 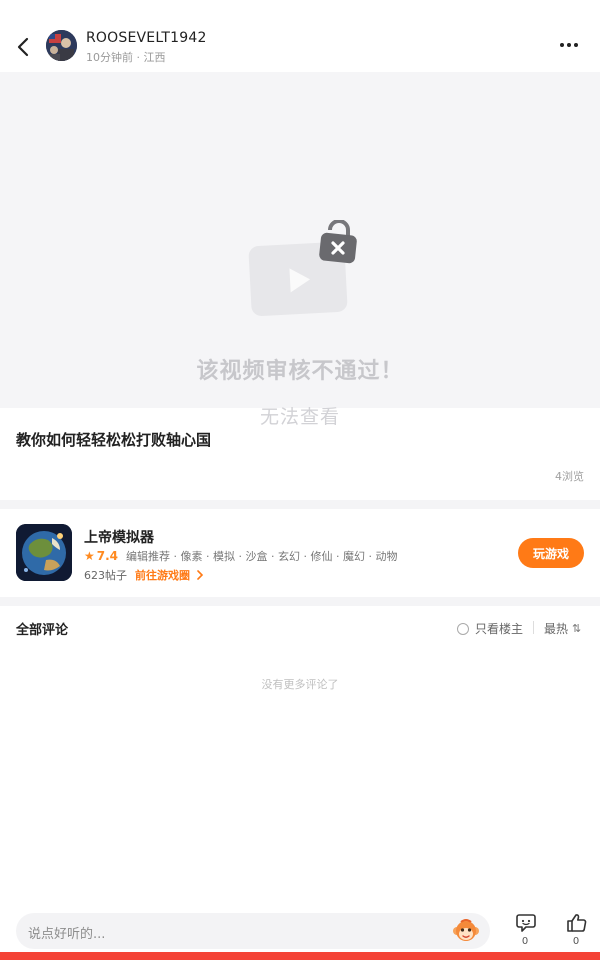 I want to click on view-count: 4浏览, so click(x=569, y=476).